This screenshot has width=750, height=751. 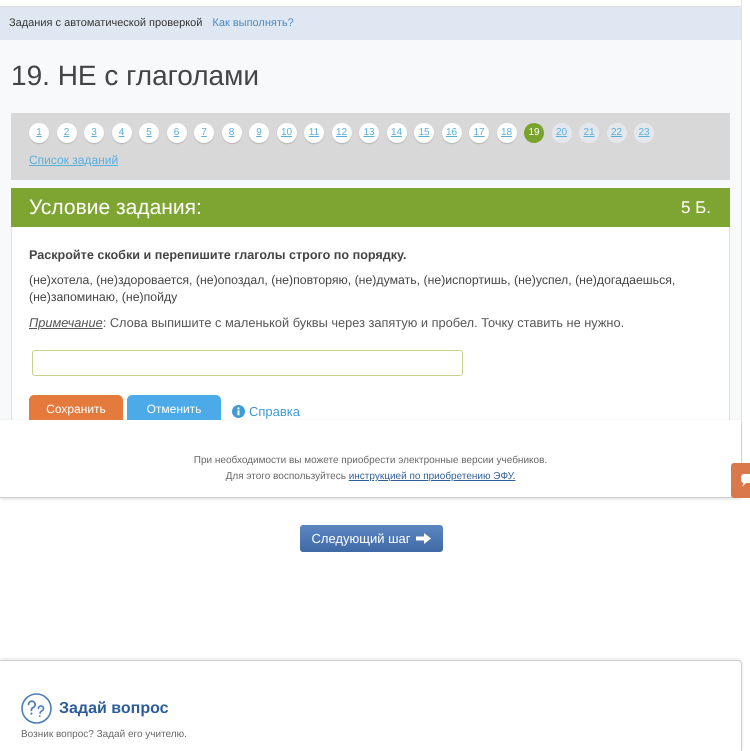 I want to click on points-label: 5 Б., so click(x=695, y=207).